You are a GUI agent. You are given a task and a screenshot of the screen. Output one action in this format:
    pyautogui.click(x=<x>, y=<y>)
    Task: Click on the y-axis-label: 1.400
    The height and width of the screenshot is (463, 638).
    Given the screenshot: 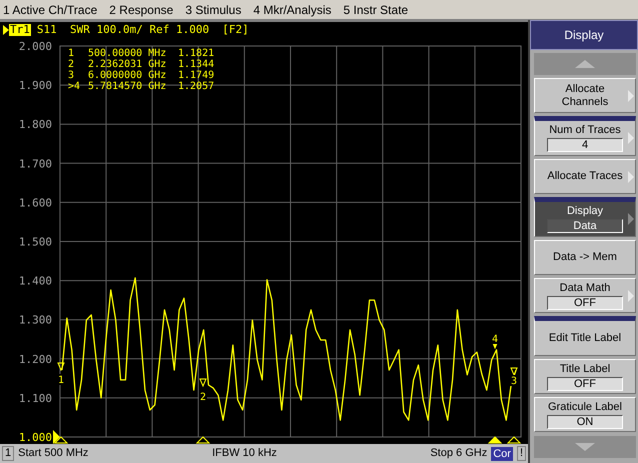 What is the action you would take?
    pyautogui.click(x=35, y=281)
    